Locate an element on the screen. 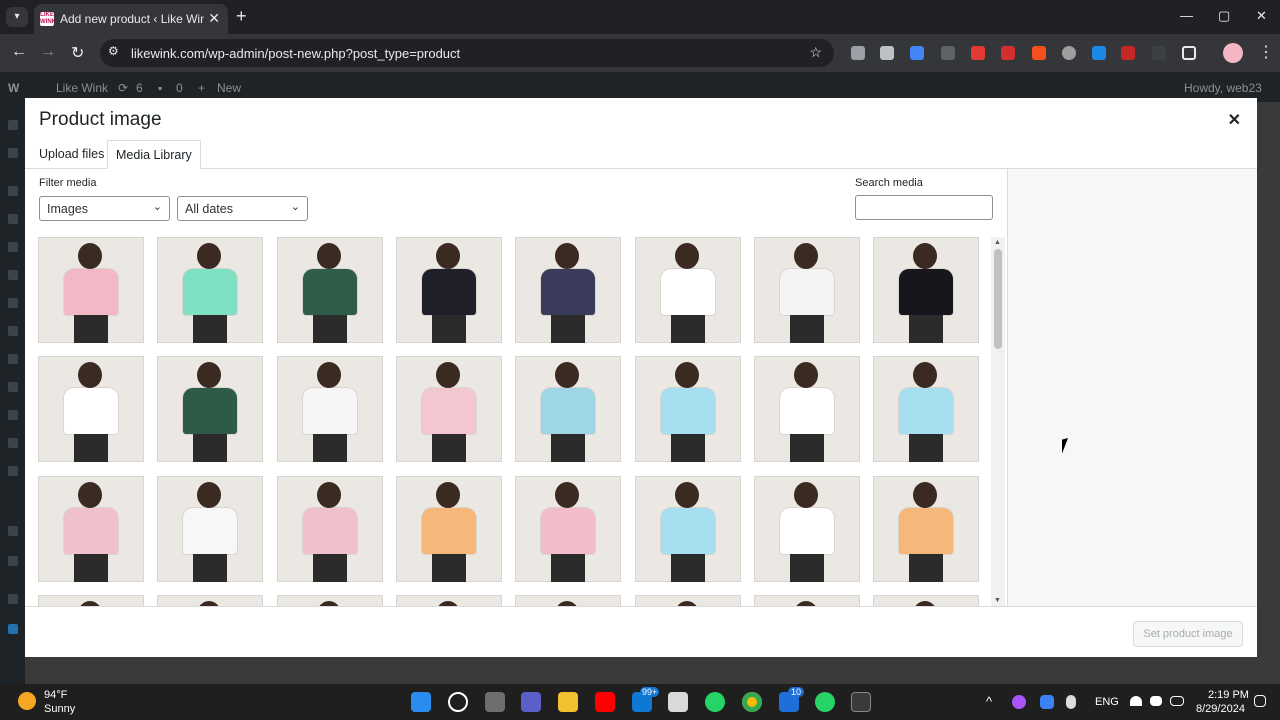  new-tab-button: + is located at coordinates (241, 16).